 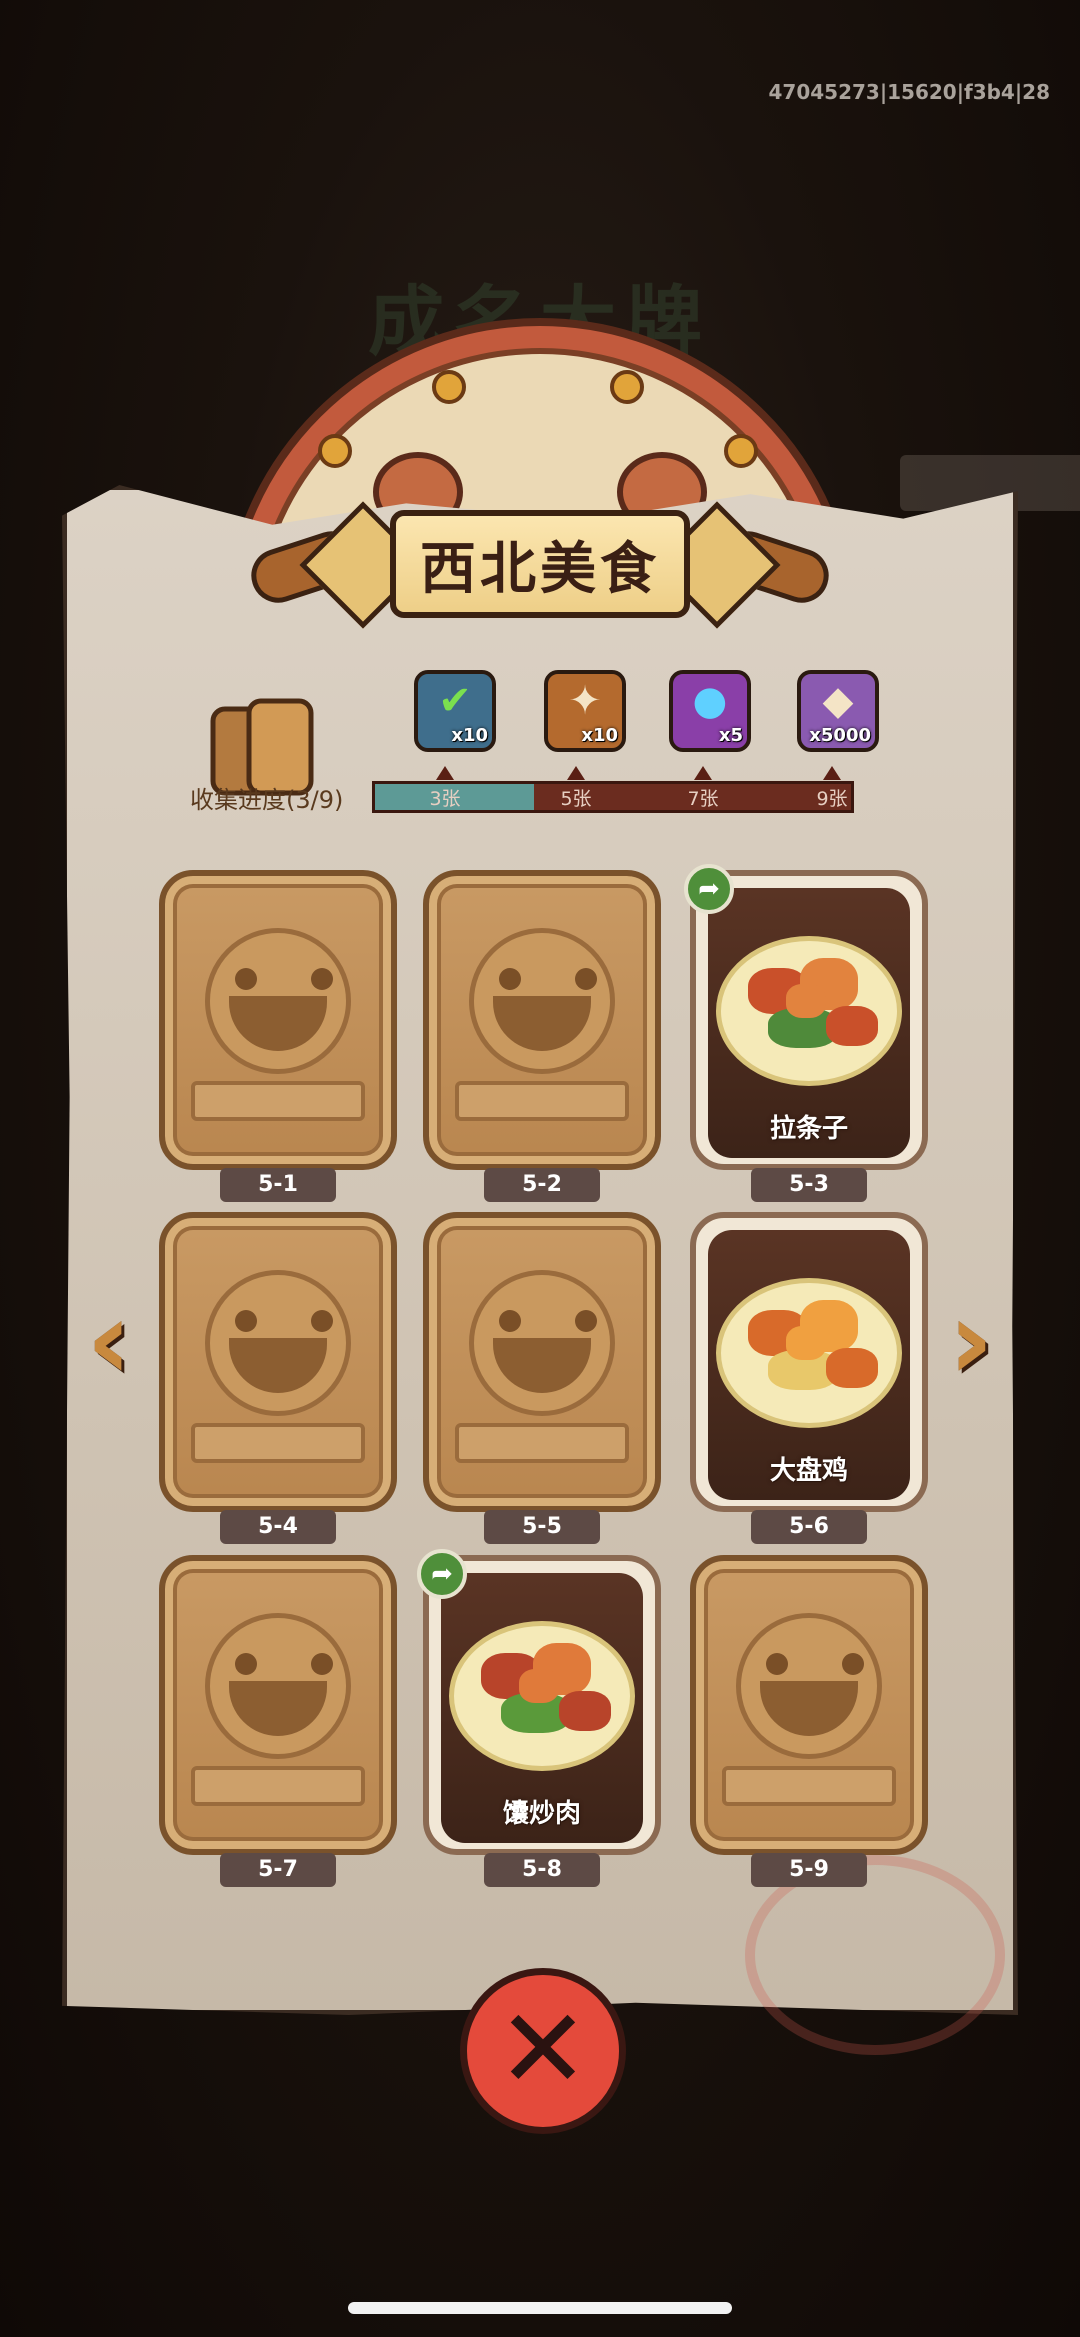 What do you see at coordinates (703, 799) in the screenshot?
I see `milestone-label: 7张` at bounding box center [703, 799].